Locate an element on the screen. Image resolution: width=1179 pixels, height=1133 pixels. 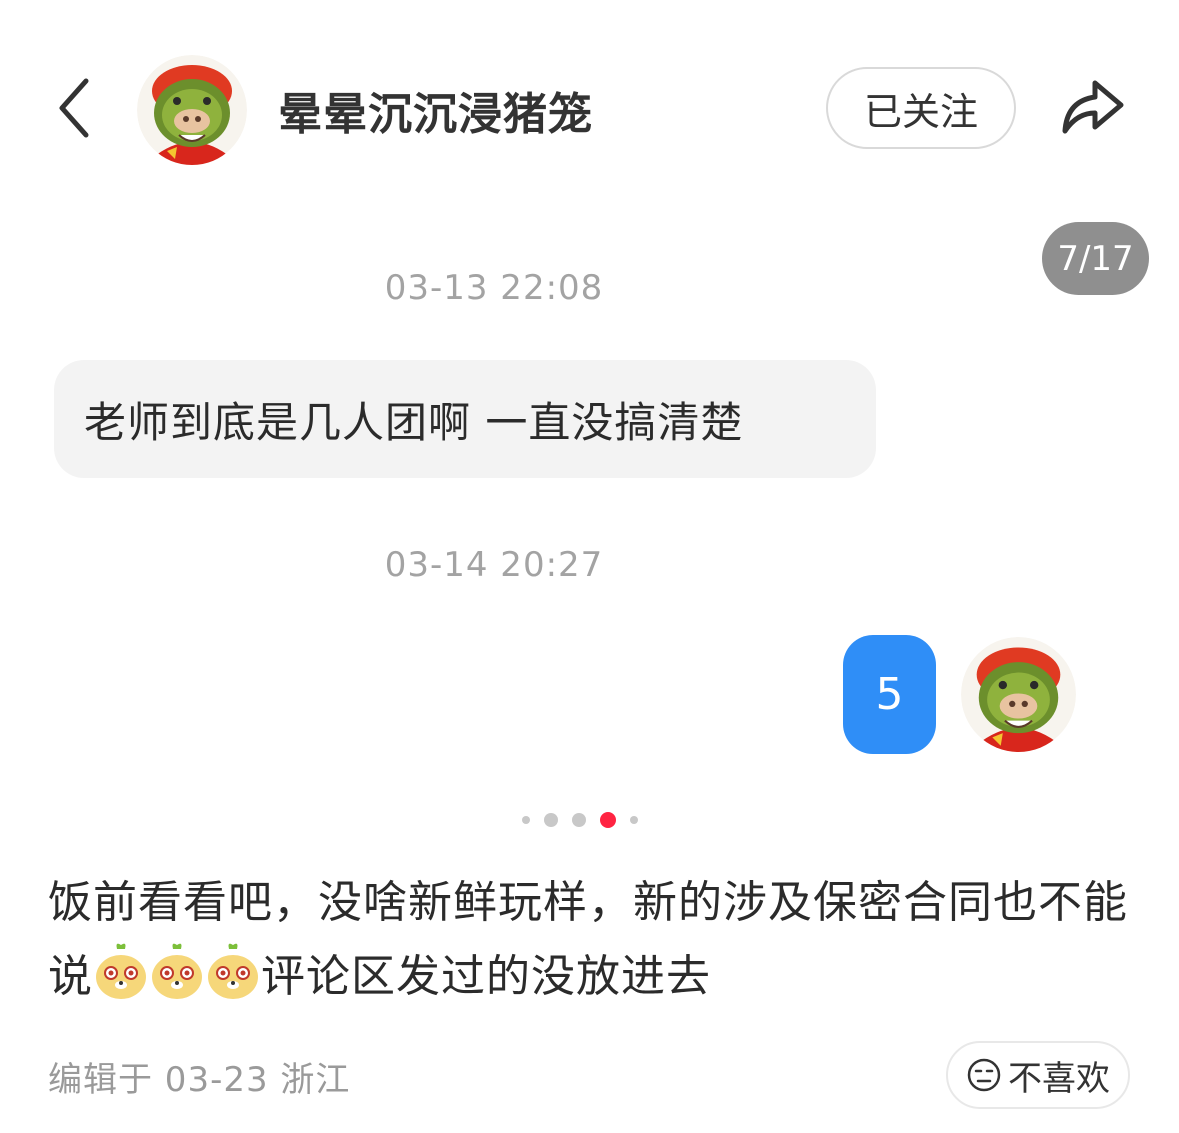
back-button is located at coordinates (74, 108).